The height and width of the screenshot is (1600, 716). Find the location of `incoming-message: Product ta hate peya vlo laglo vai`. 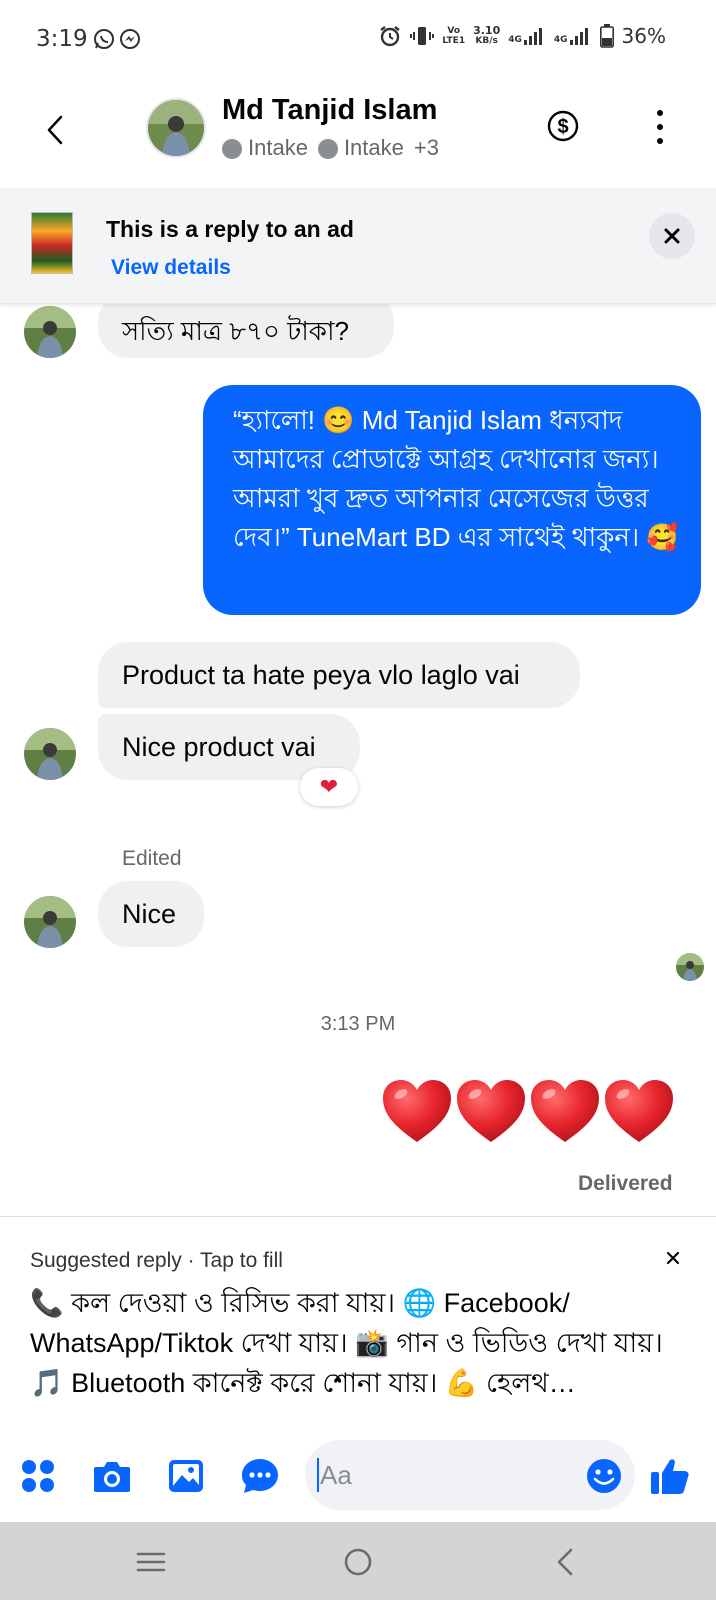

incoming-message: Product ta hate peya vlo laglo vai is located at coordinates (339, 675).